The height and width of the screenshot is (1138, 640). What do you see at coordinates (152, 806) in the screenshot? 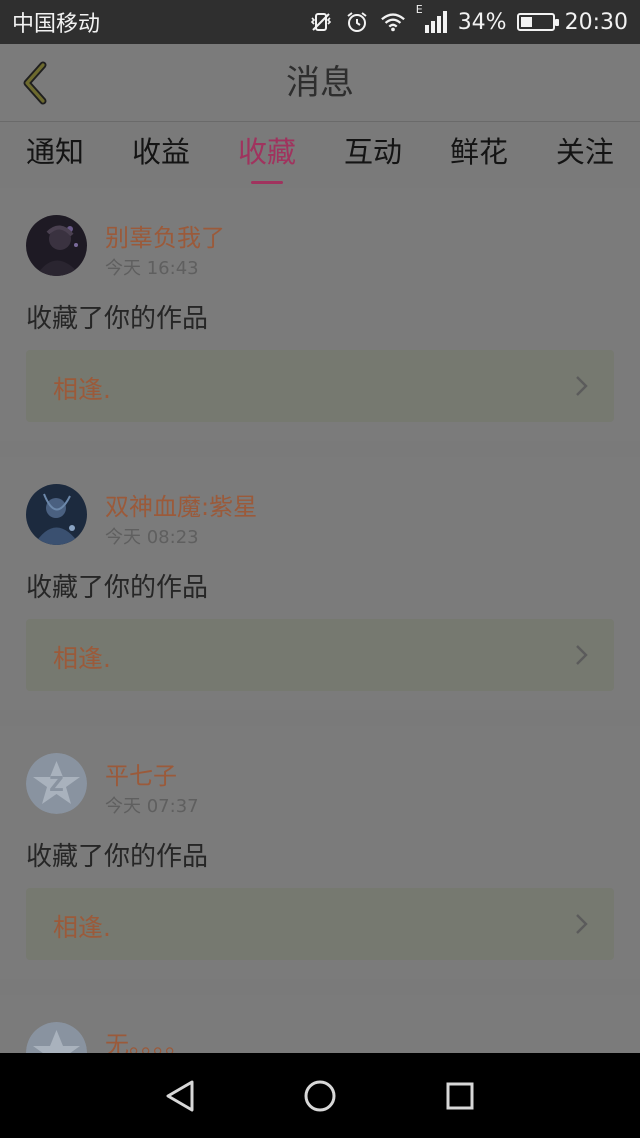
I see `timestamp: 今天 07:37` at bounding box center [152, 806].